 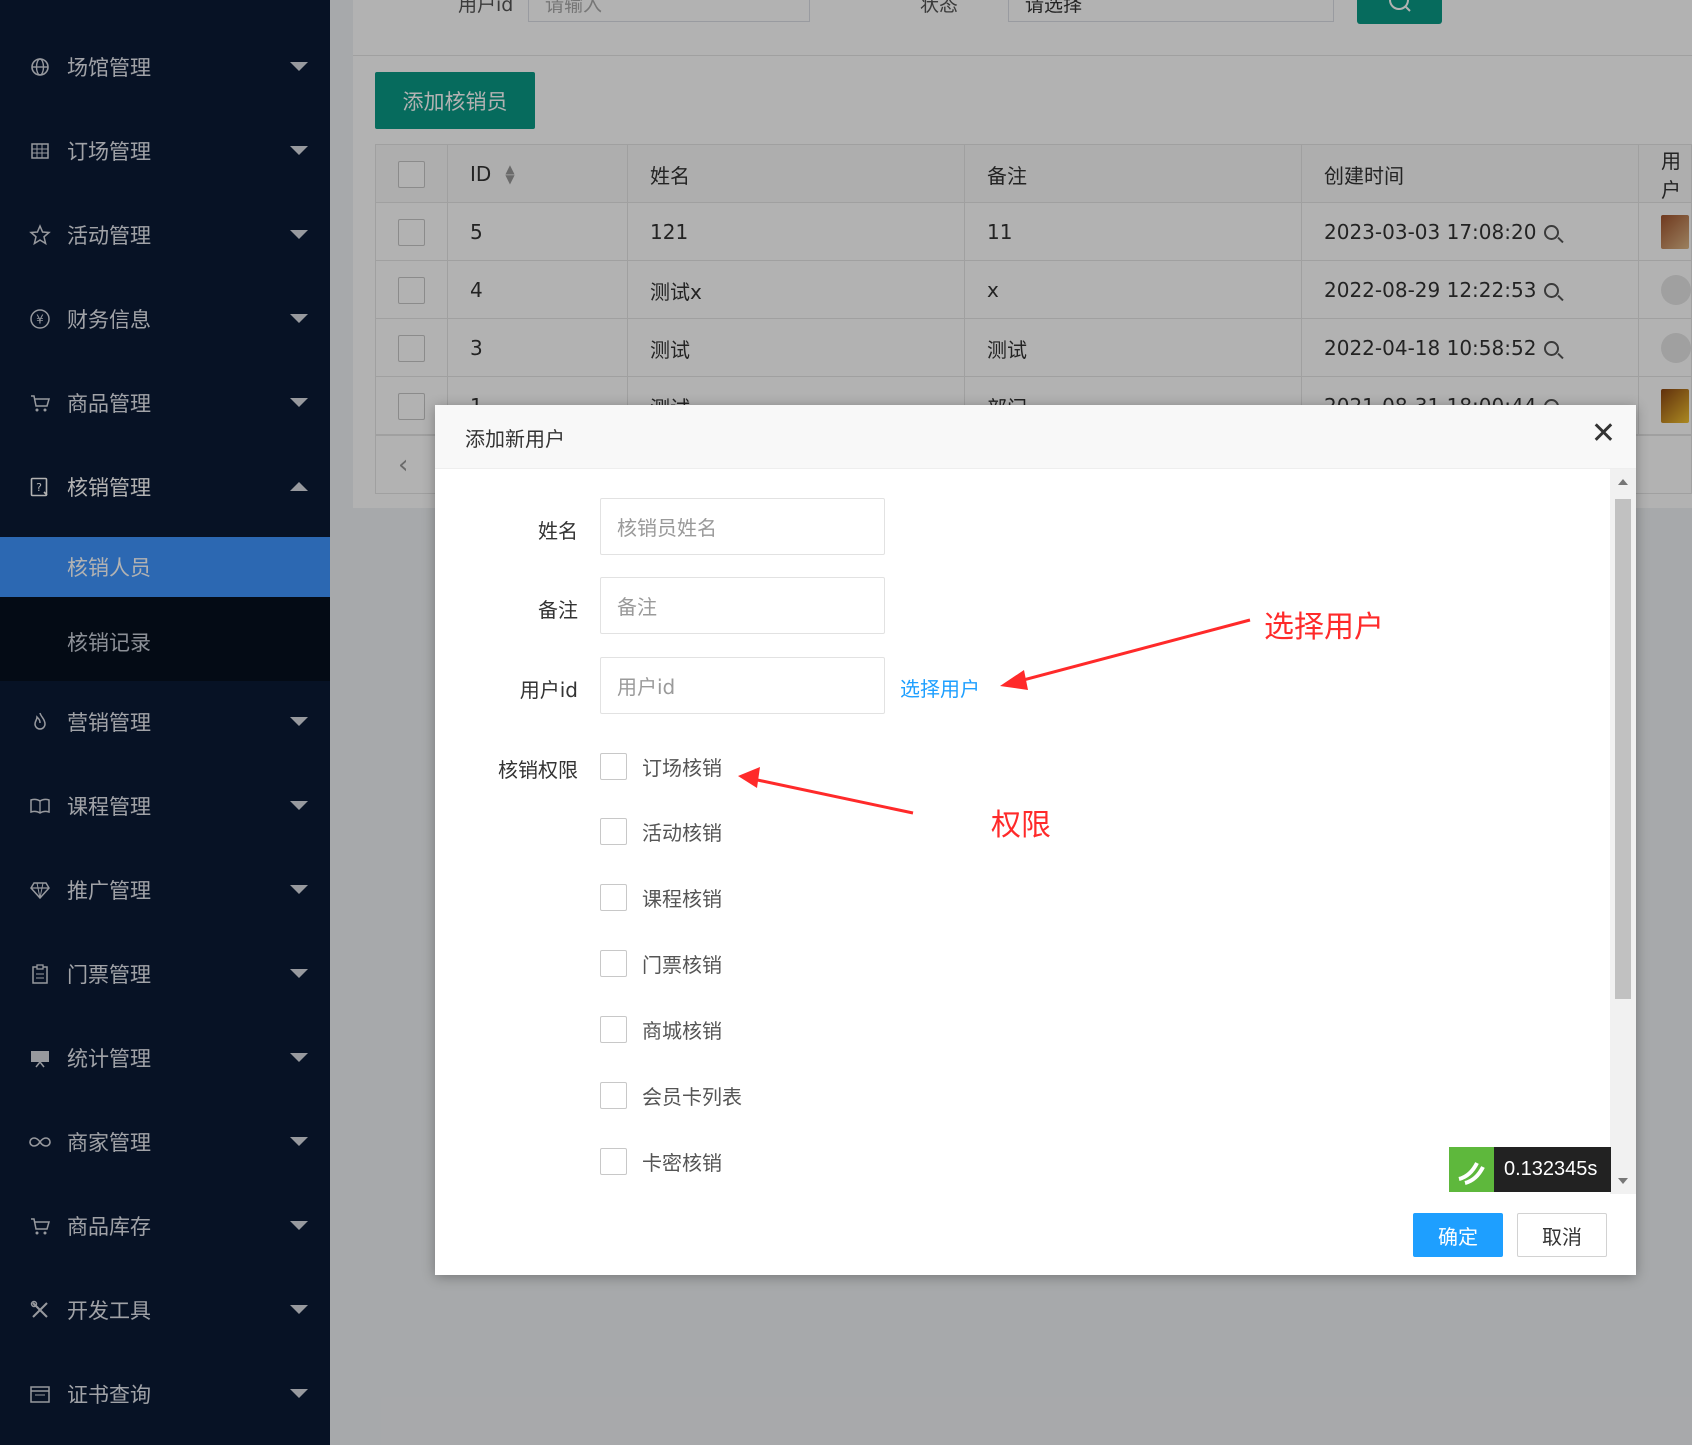 I want to click on permission-option-booking: 订场核销, so click(x=661, y=766).